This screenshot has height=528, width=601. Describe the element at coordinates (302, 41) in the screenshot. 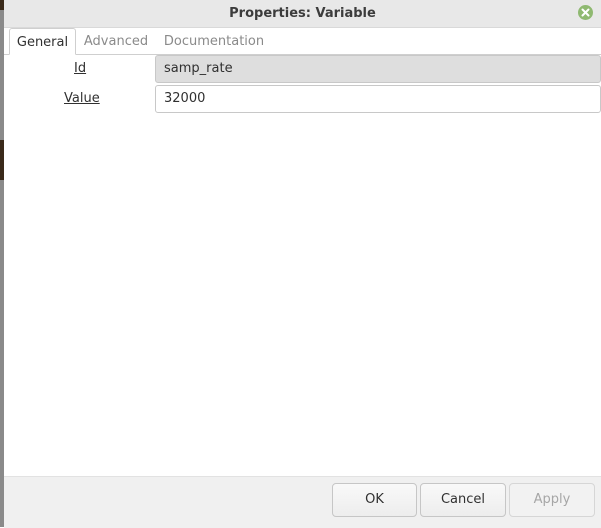

I see `tab-bar: General Advanced Documentation` at that location.